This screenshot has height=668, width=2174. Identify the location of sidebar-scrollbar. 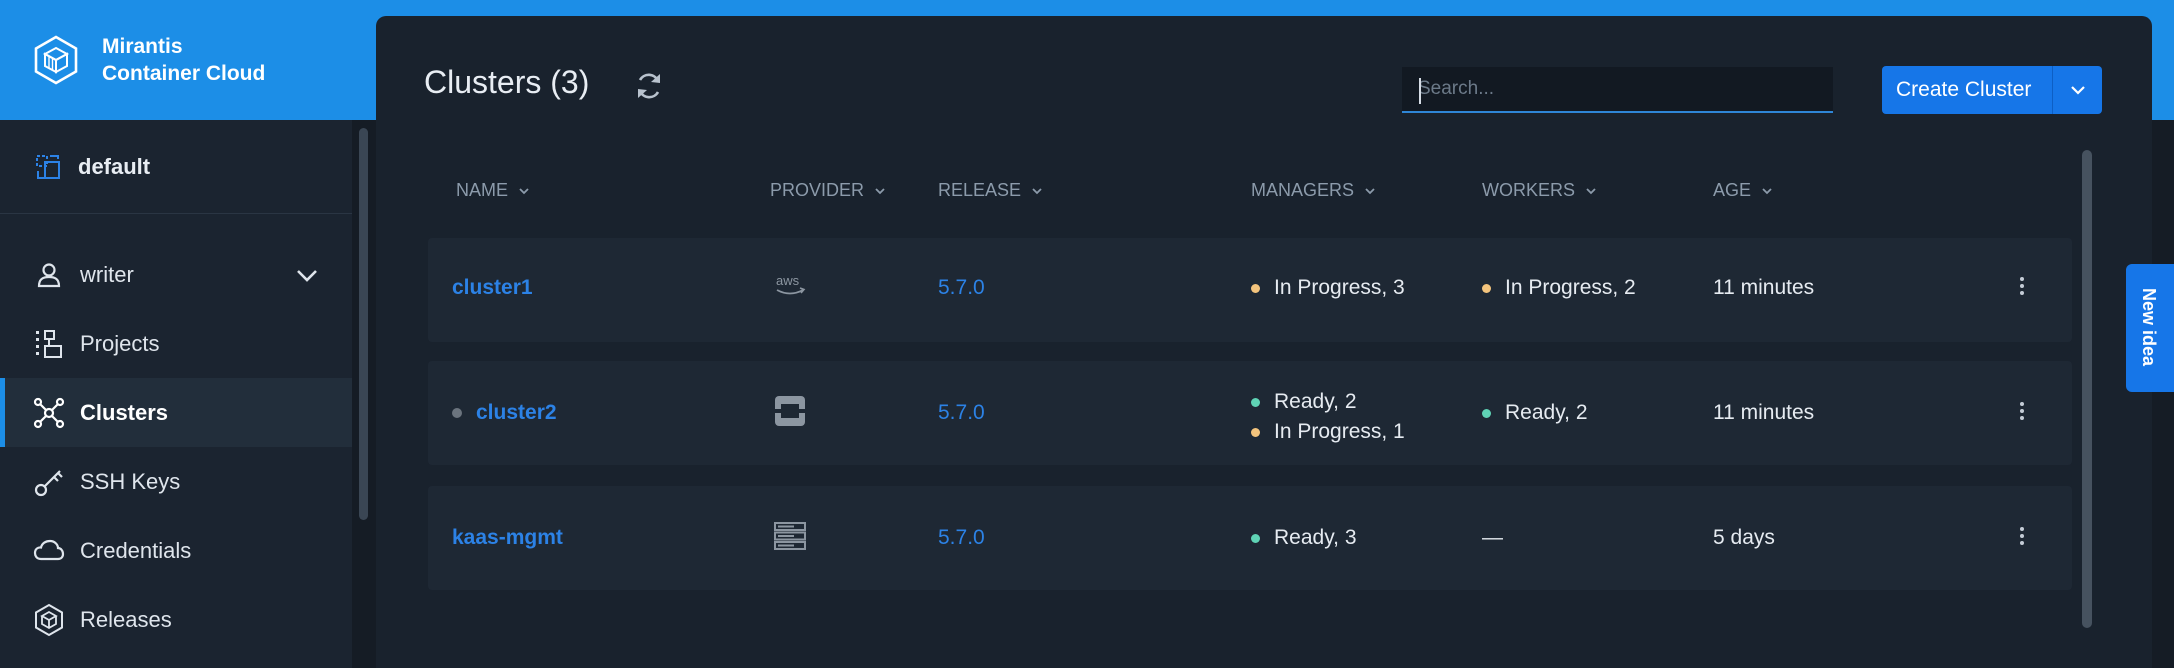
(363, 324).